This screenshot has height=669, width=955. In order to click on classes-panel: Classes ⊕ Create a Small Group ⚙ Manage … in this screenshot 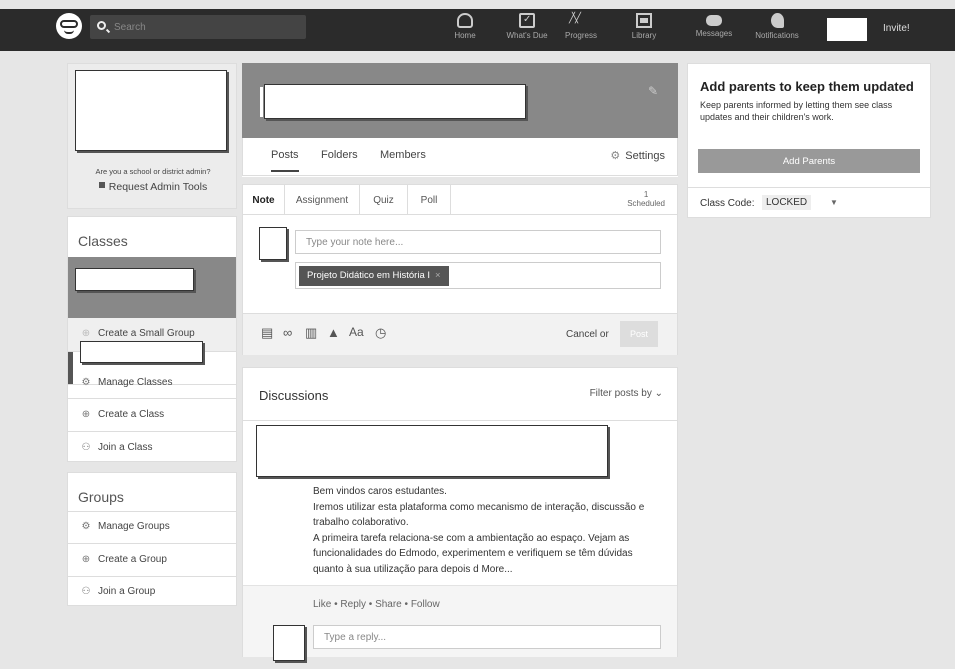, I will do `click(152, 339)`.